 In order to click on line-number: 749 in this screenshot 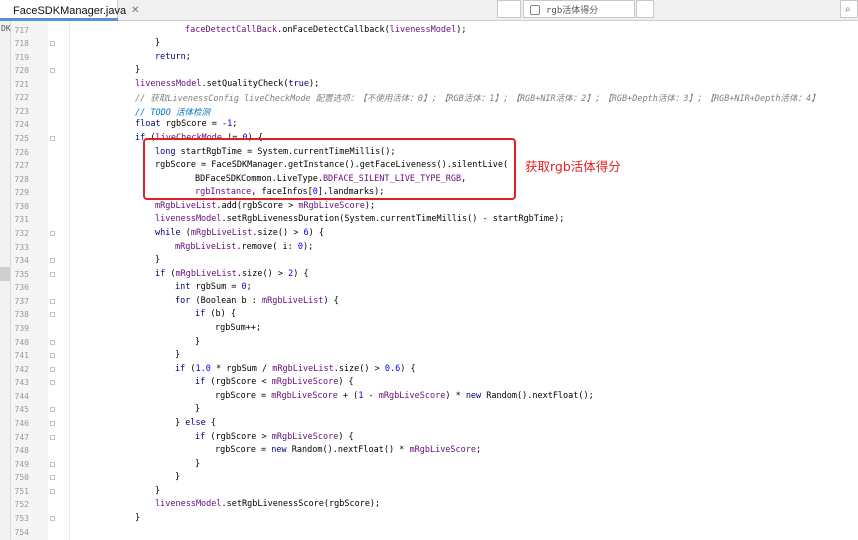, I will do `click(21, 464)`.